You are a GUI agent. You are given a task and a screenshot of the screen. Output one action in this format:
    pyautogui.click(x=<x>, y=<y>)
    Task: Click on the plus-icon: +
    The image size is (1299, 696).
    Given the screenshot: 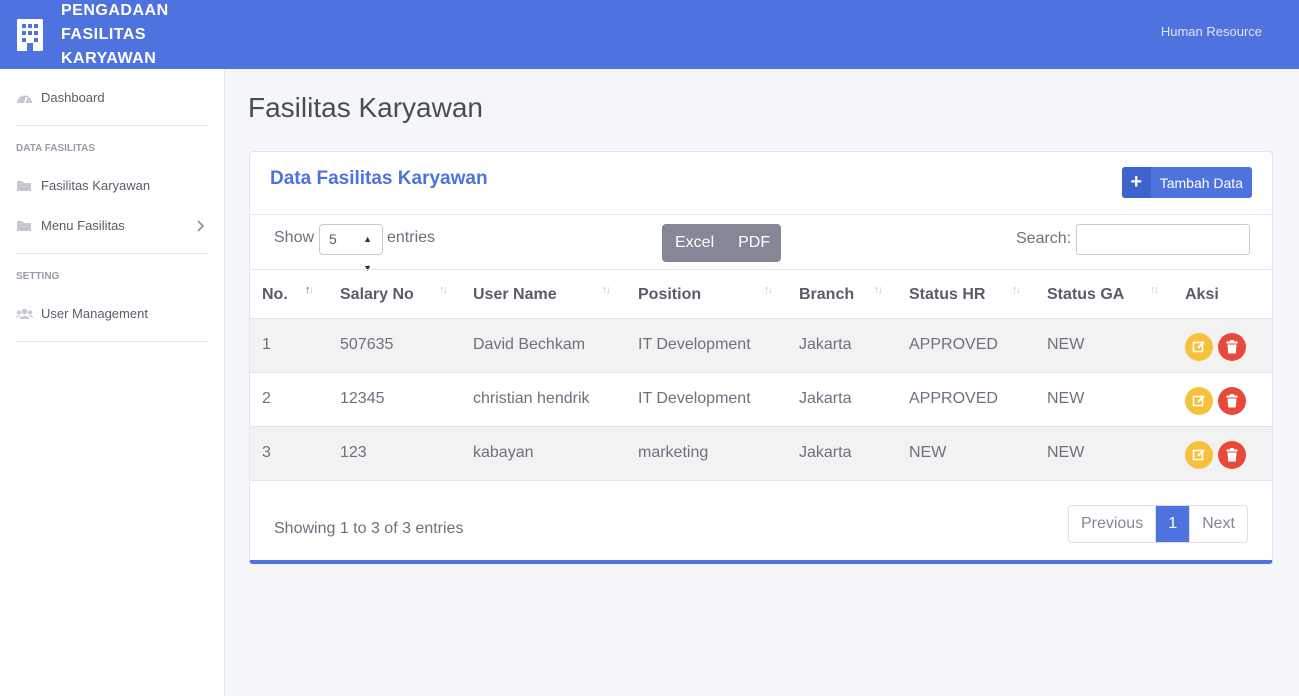 What is the action you would take?
    pyautogui.click(x=1136, y=182)
    